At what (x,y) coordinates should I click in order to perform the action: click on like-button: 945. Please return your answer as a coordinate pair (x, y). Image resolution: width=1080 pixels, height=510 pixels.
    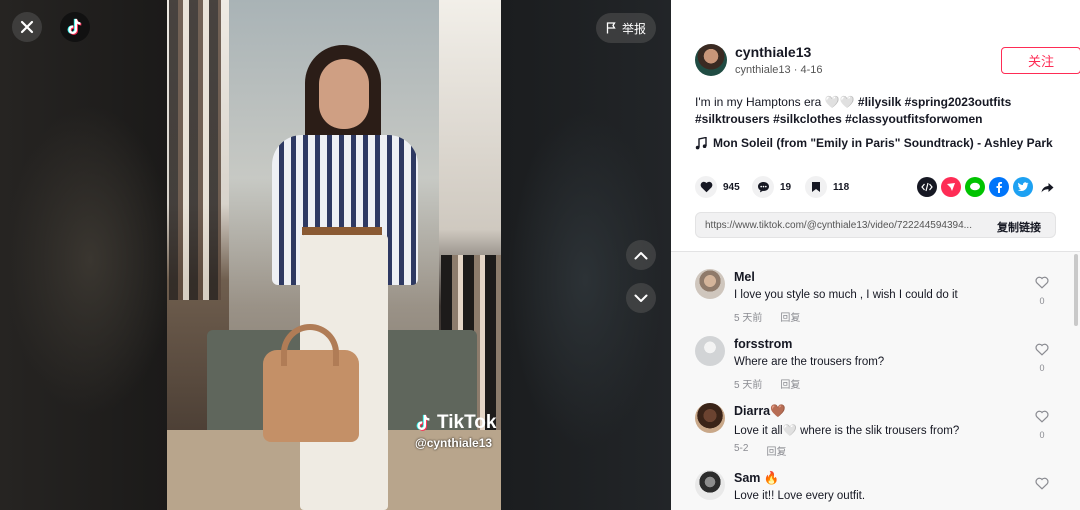
    Looking at the image, I should click on (717, 187).